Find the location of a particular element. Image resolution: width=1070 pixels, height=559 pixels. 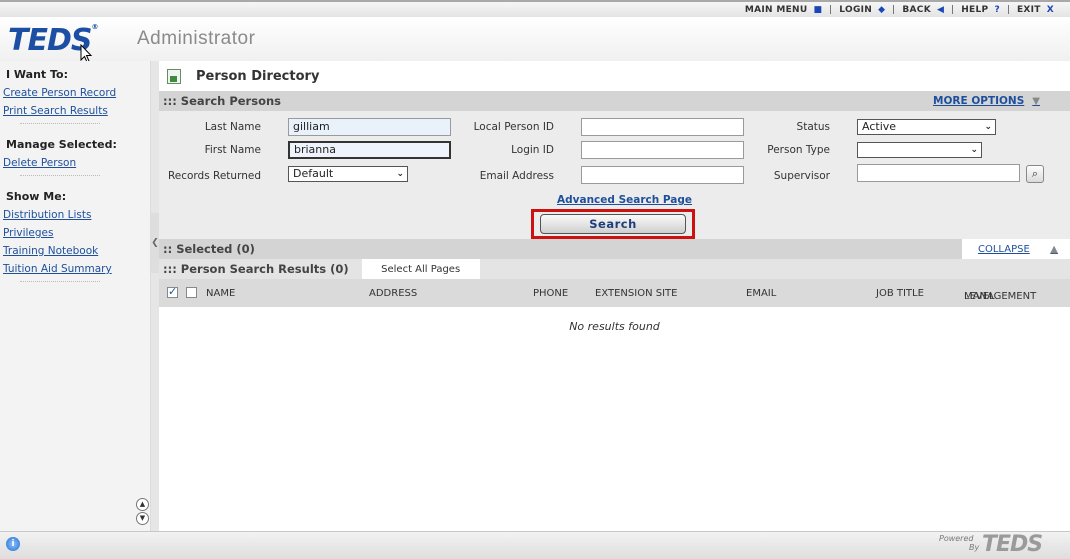

back-link: BACK ◀ is located at coordinates (923, 10).